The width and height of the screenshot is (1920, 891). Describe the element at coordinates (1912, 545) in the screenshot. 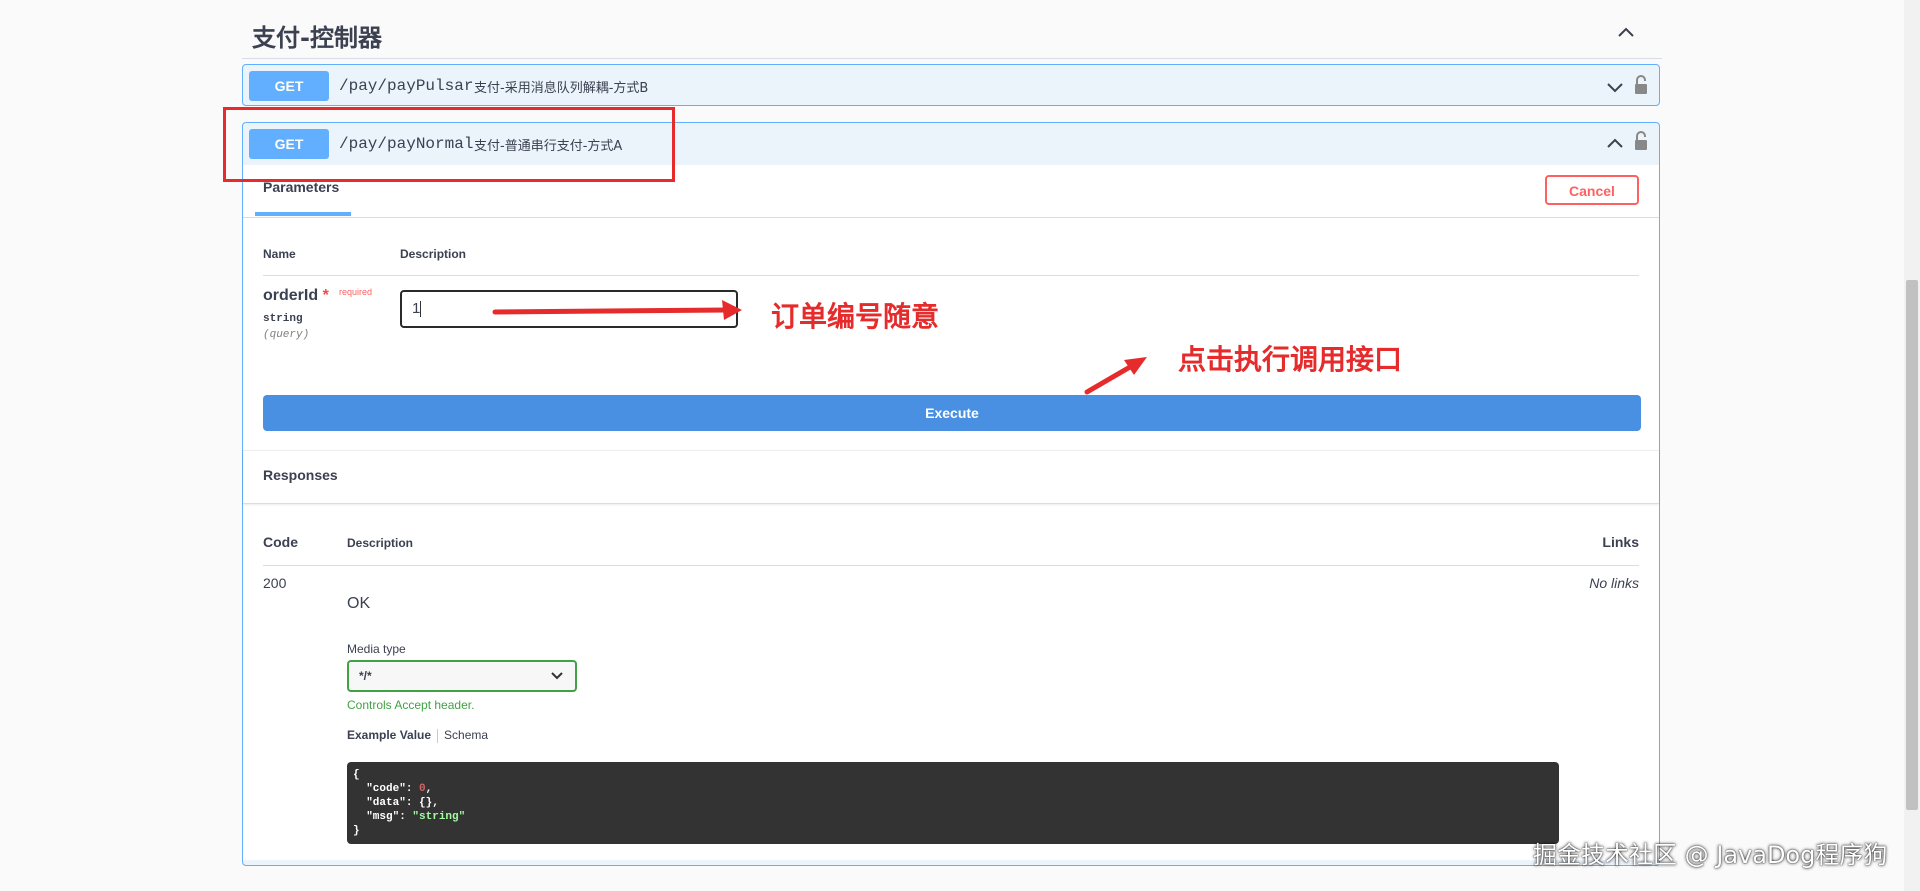

I see `scrollbar-thumb` at that location.